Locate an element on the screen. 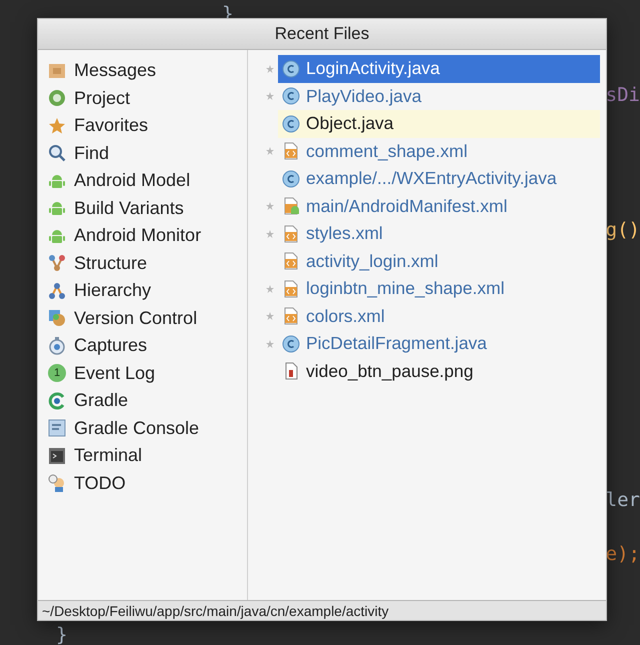 The image size is (640, 645). terminal-icon is located at coordinates (57, 455).